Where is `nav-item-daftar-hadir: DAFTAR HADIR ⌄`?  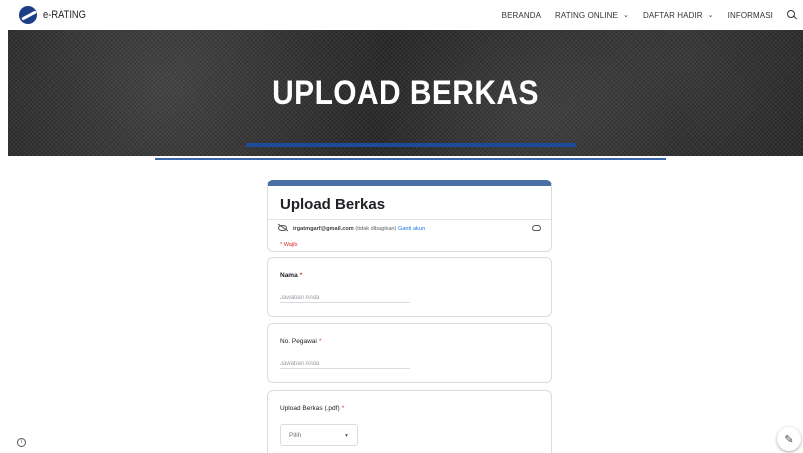
nav-item-daftar-hadir: DAFTAR HADIR ⌄ is located at coordinates (678, 15).